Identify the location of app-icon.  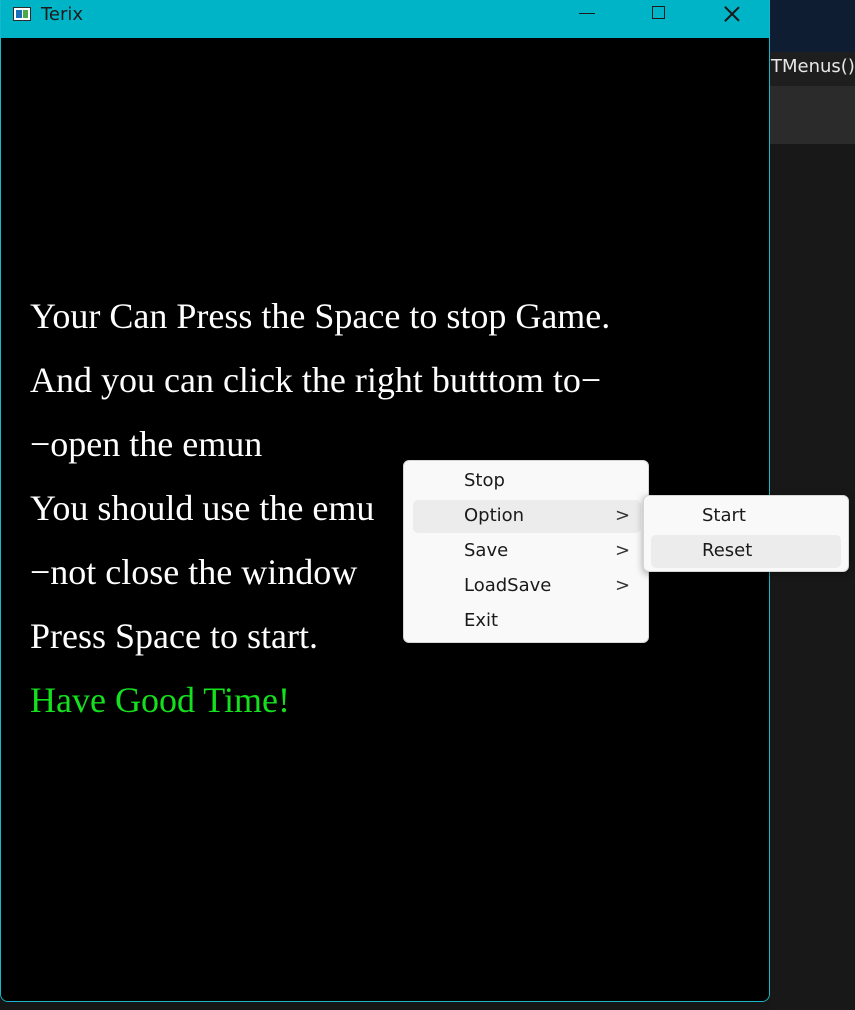
(22, 14).